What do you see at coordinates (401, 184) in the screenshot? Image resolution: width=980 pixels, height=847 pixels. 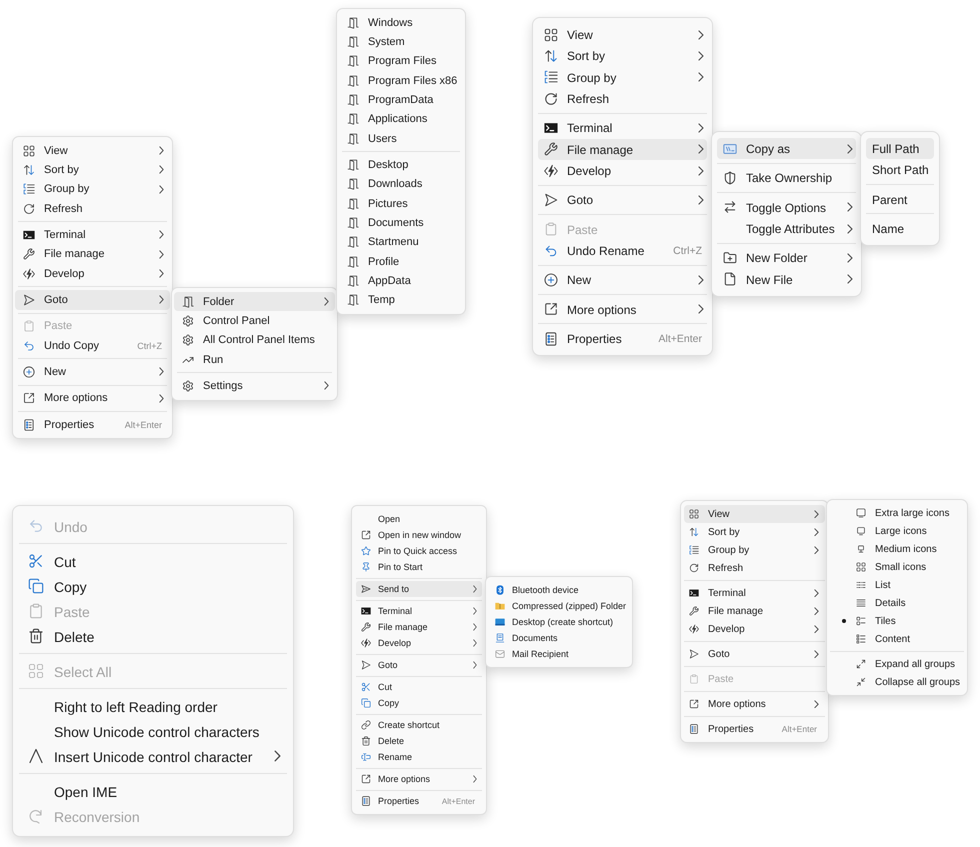 I see `menu-item: Downloads` at bounding box center [401, 184].